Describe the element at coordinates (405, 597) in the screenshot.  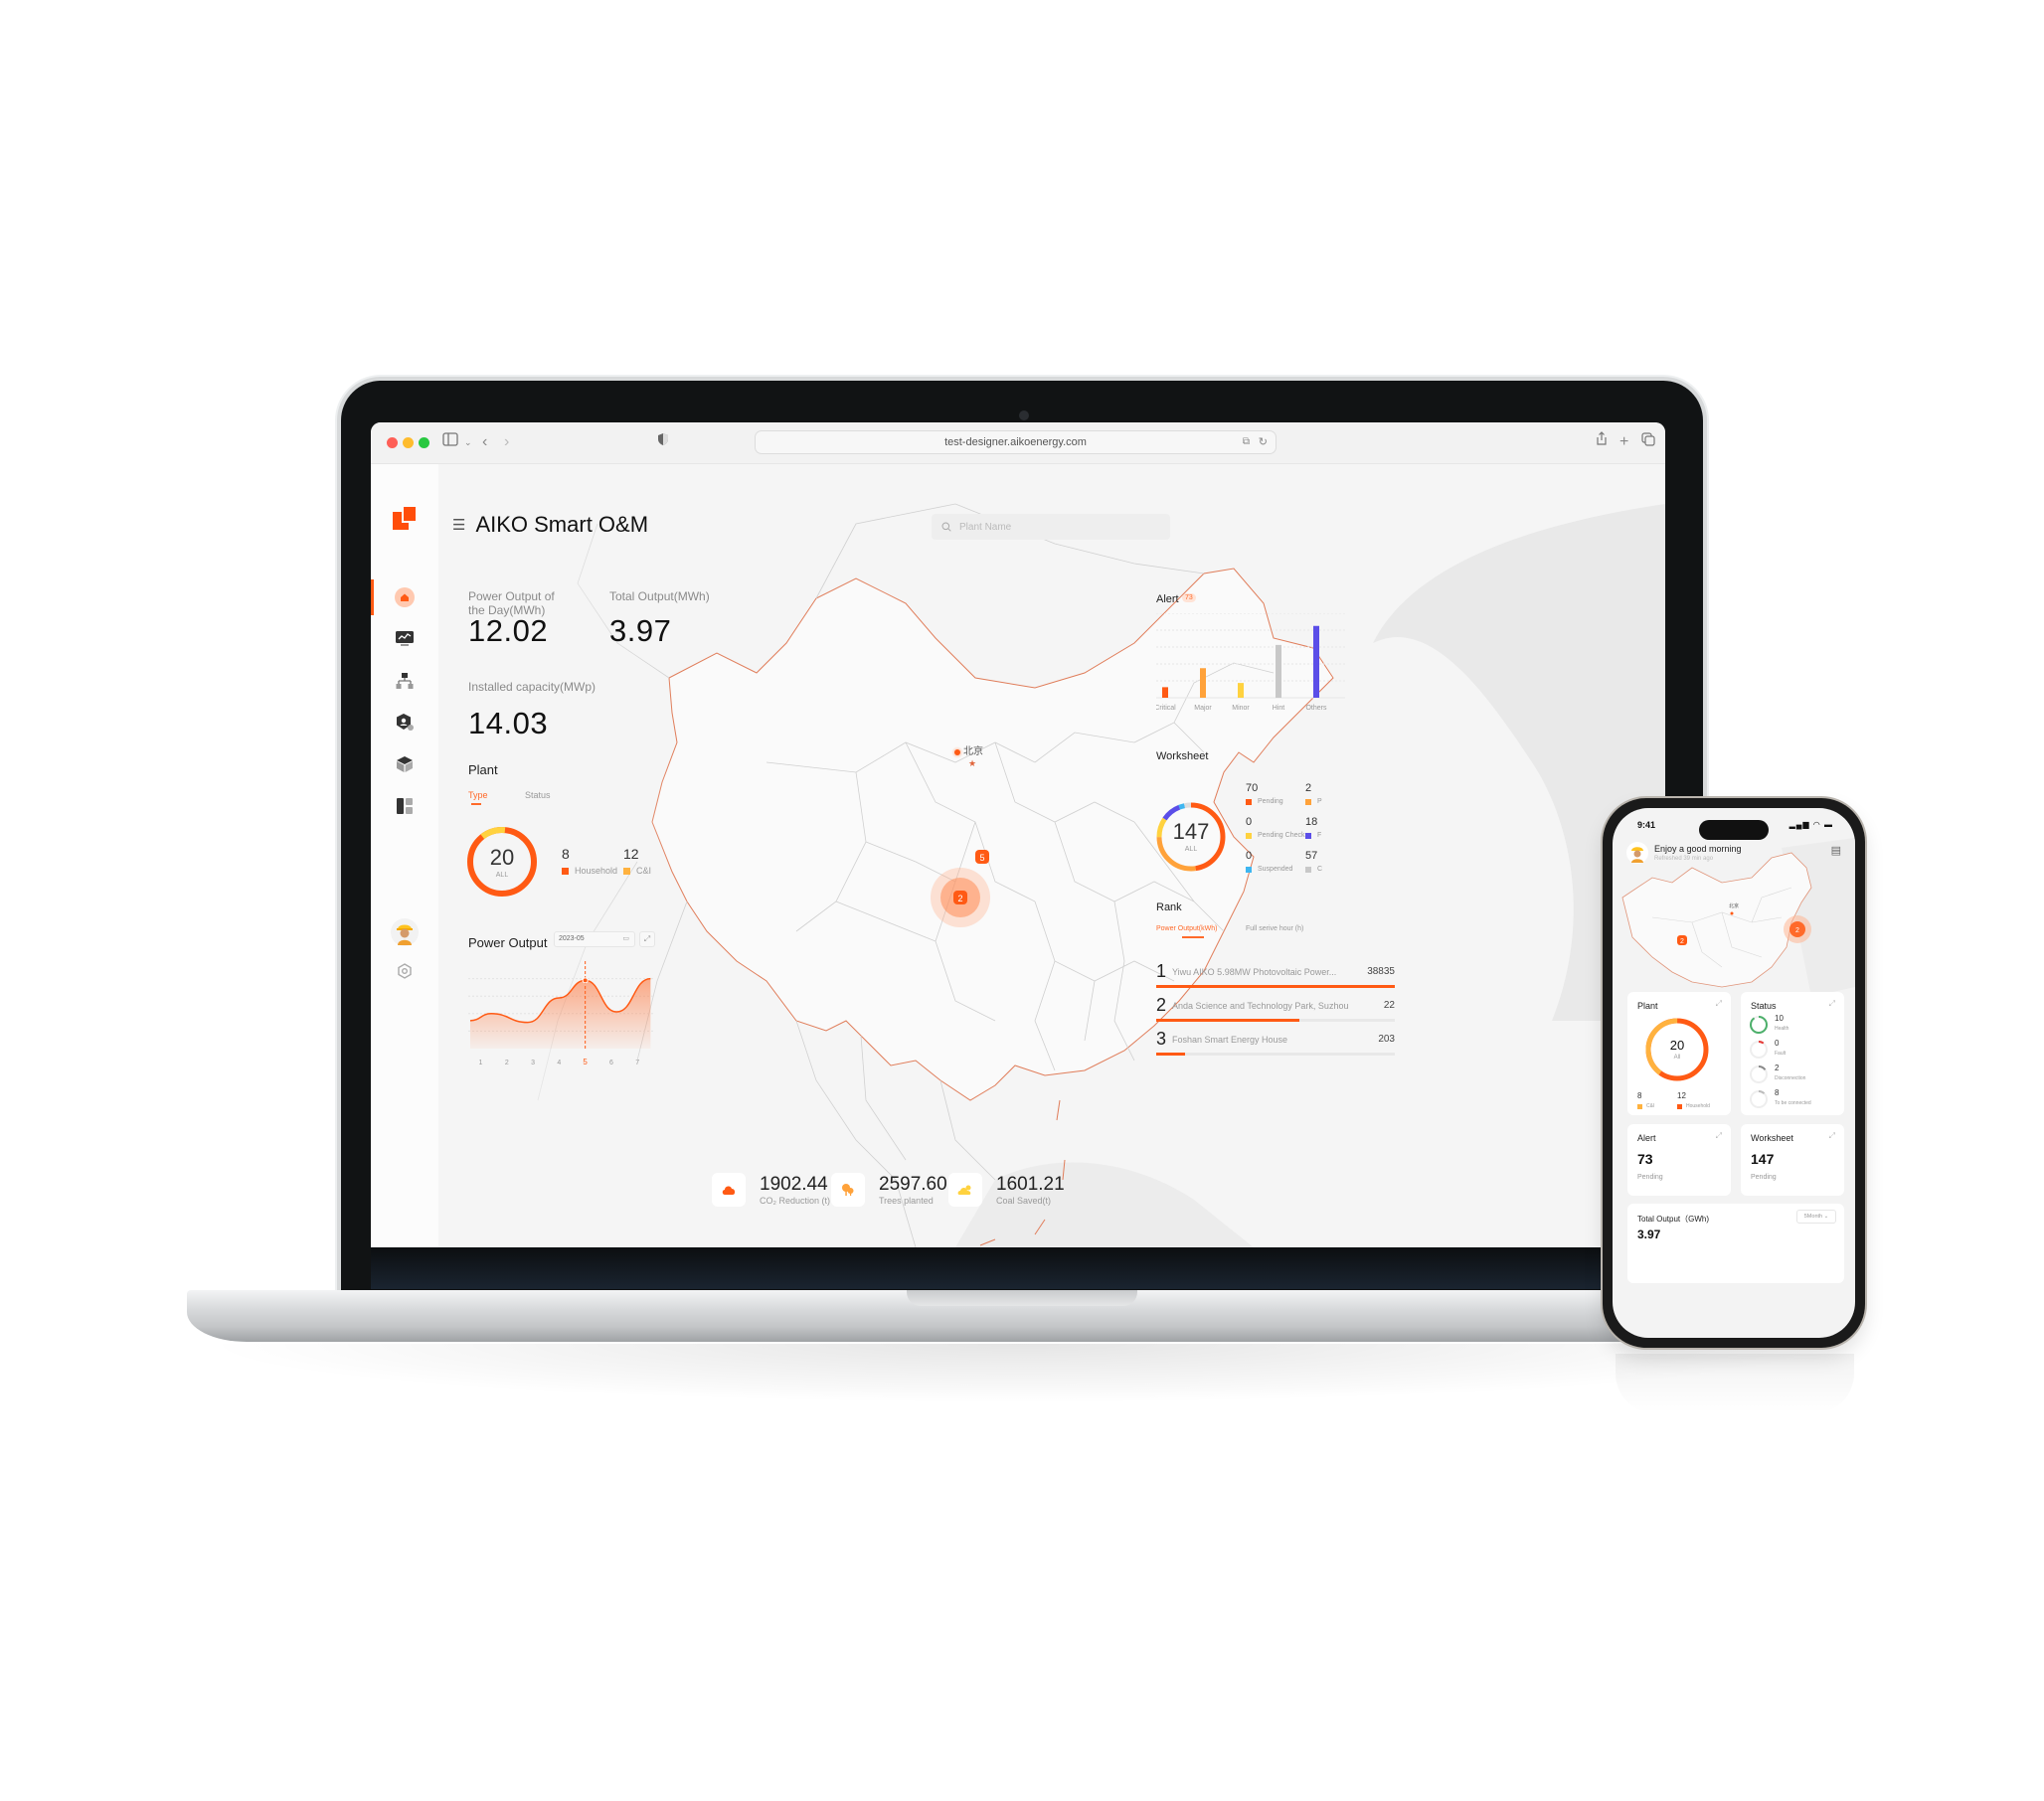
I see `sidebar-item-home` at that location.